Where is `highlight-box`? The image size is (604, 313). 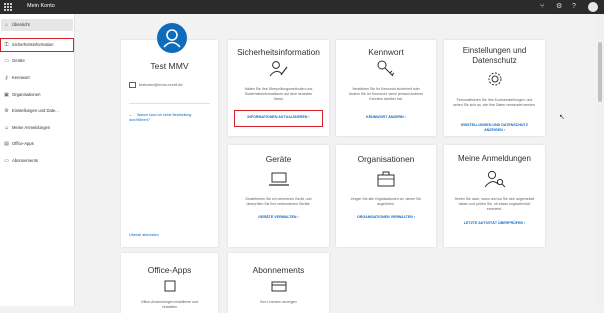
highlight-box is located at coordinates (278, 118).